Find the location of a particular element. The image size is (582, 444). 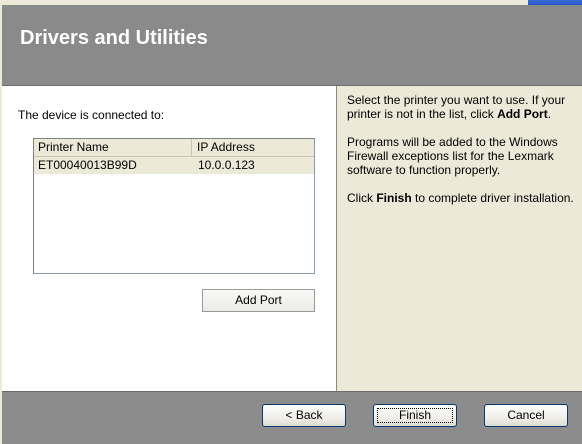

finish-button: Finish is located at coordinates (415, 415).